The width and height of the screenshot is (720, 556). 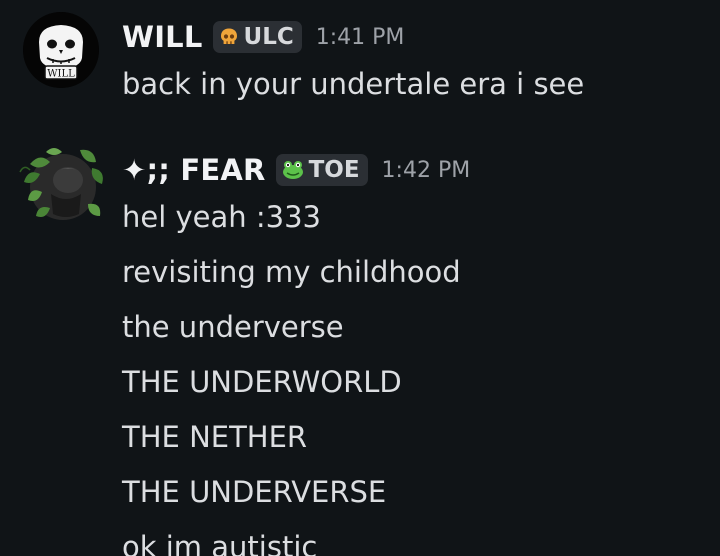 What do you see at coordinates (254, 492) in the screenshot?
I see `message-text: THE UNDERVERSE` at bounding box center [254, 492].